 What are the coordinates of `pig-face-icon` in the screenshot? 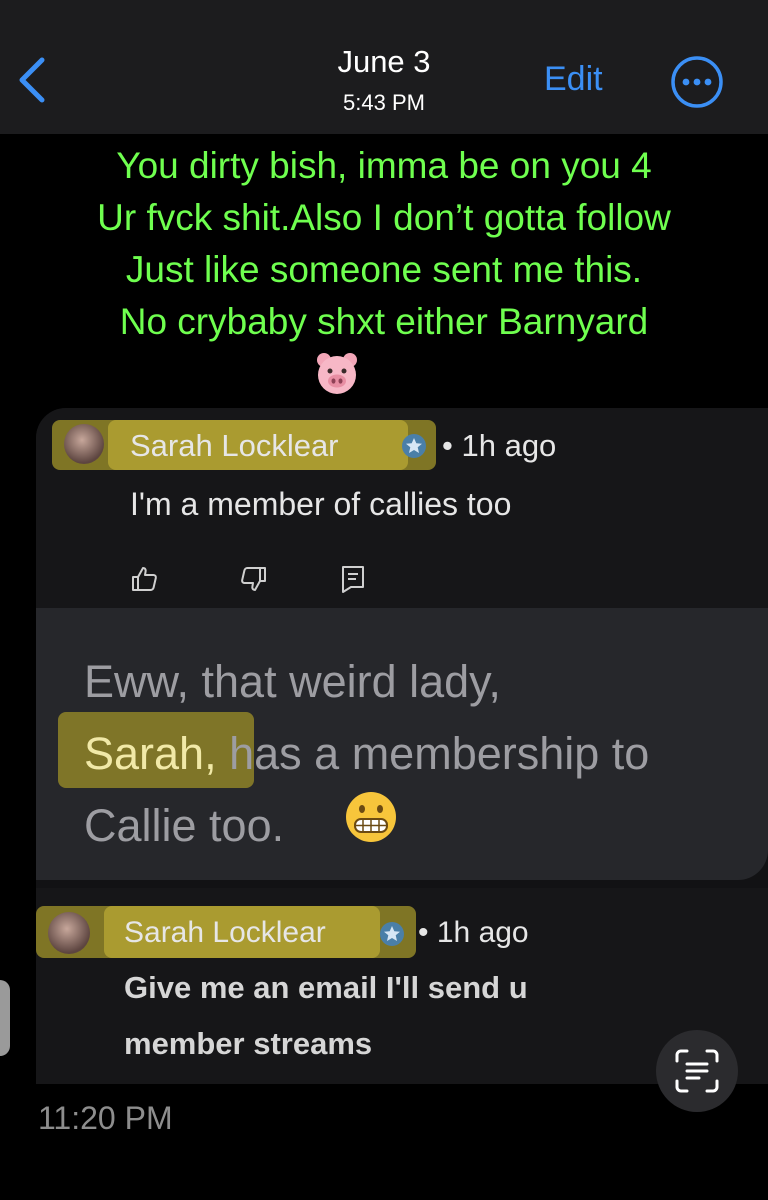 It's located at (337, 373).